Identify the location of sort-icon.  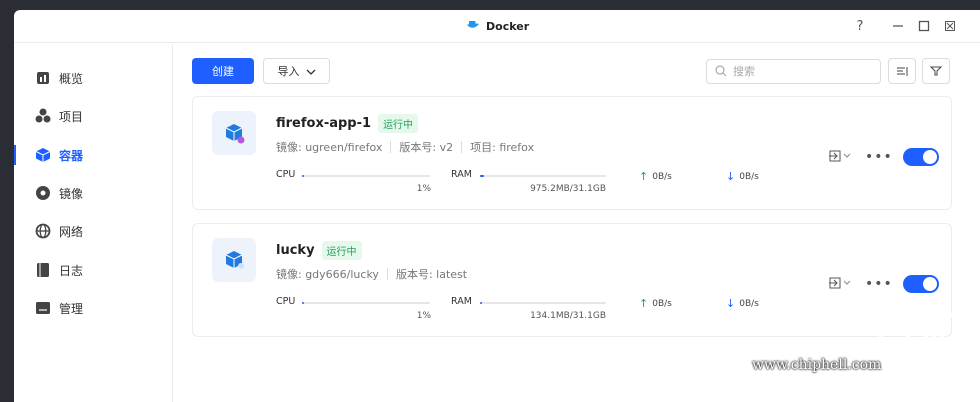
(902, 71).